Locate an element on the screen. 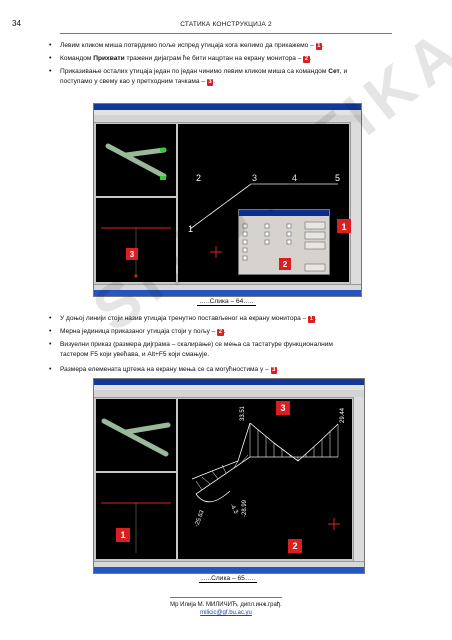  view-pane-side: 3 is located at coordinates (136, 240).